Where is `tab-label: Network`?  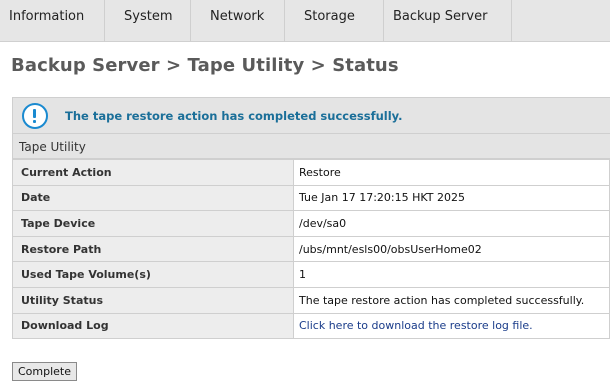 tab-label: Network is located at coordinates (237, 16).